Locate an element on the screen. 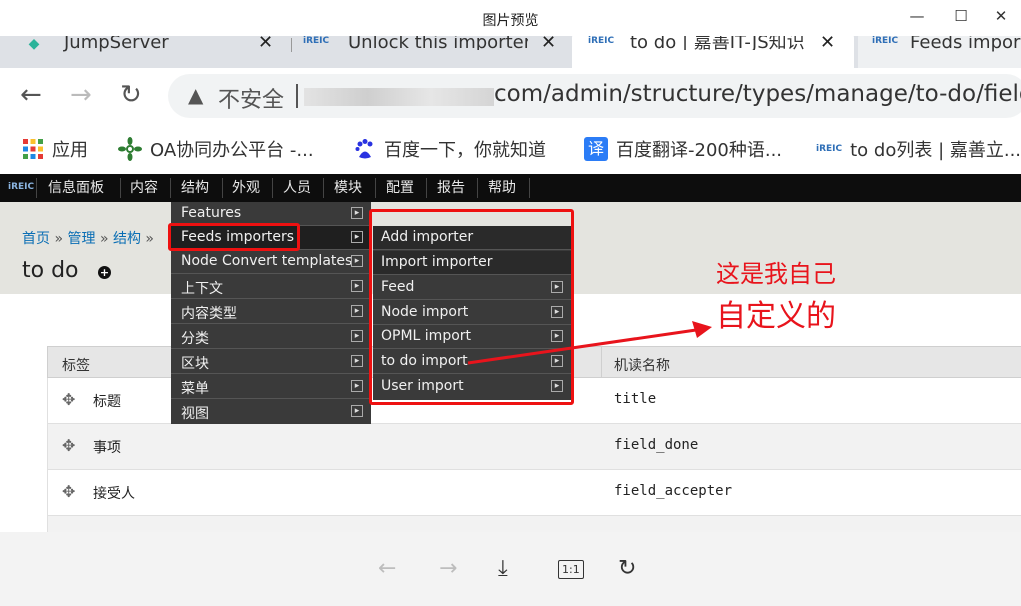 The height and width of the screenshot is (606, 1021). field-label: 标题 is located at coordinates (107, 402).